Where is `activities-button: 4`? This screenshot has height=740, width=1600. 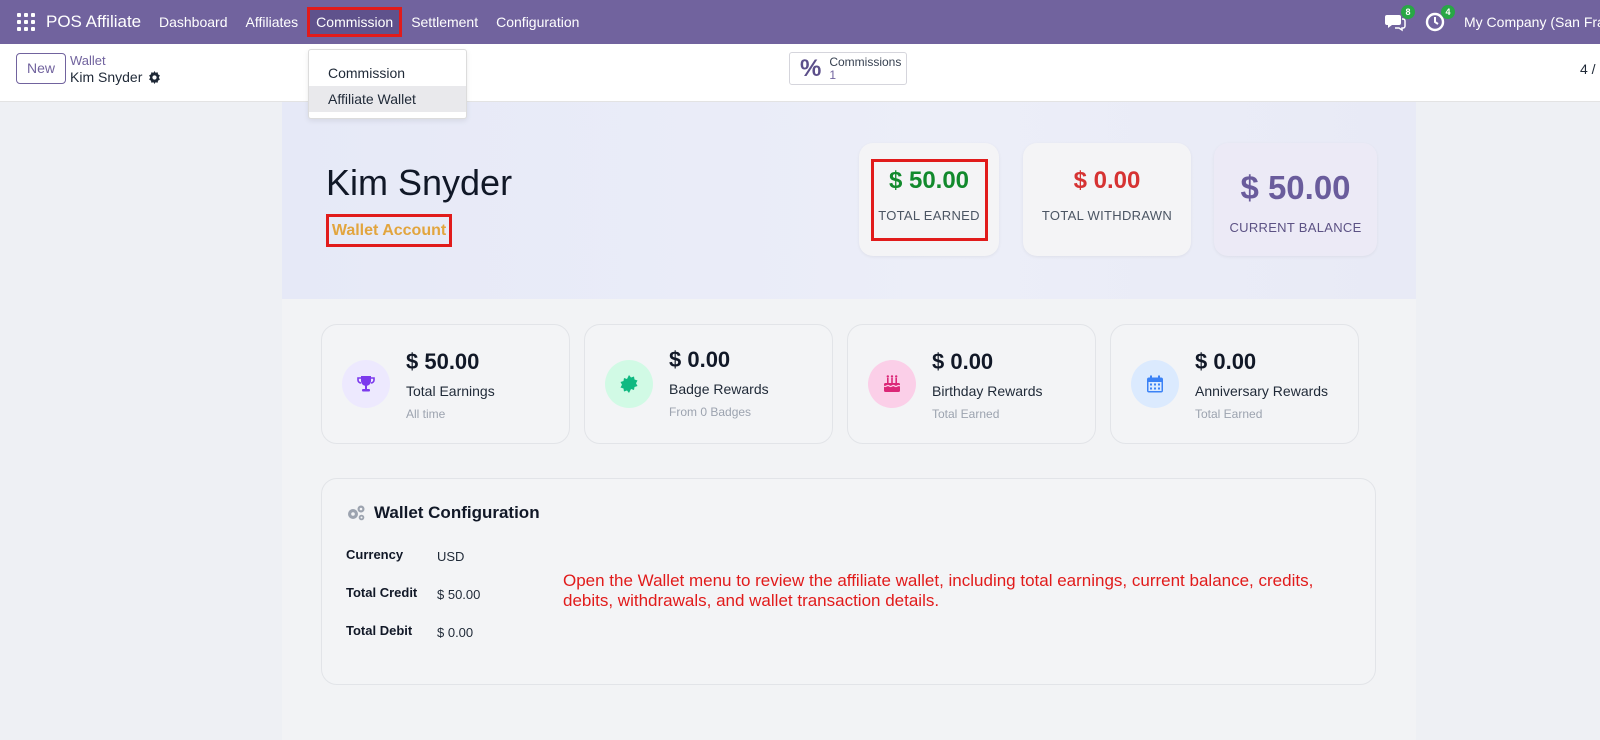 activities-button: 4 is located at coordinates (1439, 19).